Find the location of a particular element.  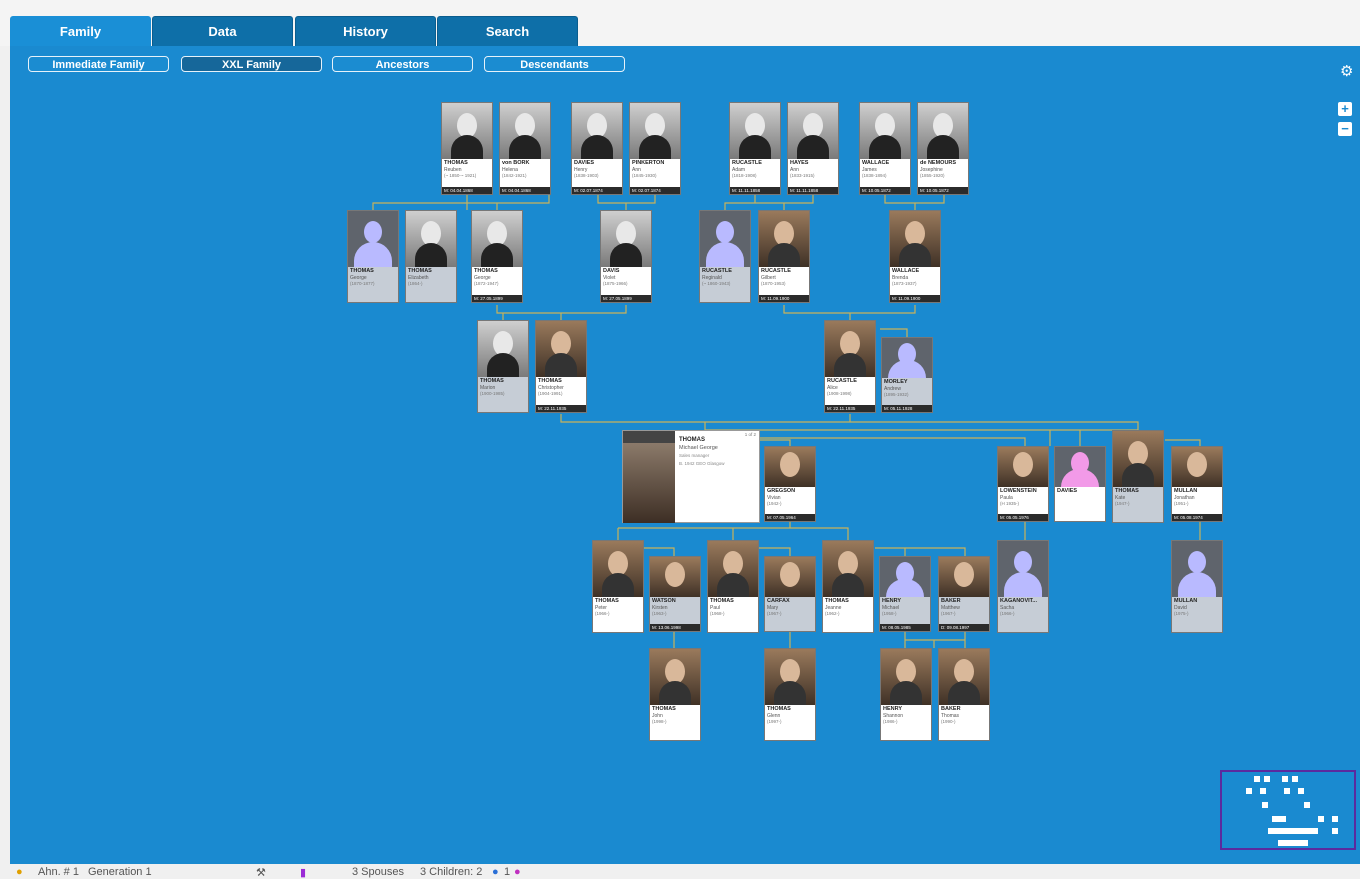

person-card: DAVIS Violet (1875-1966) M: 27.05.1899 is located at coordinates (626, 256).